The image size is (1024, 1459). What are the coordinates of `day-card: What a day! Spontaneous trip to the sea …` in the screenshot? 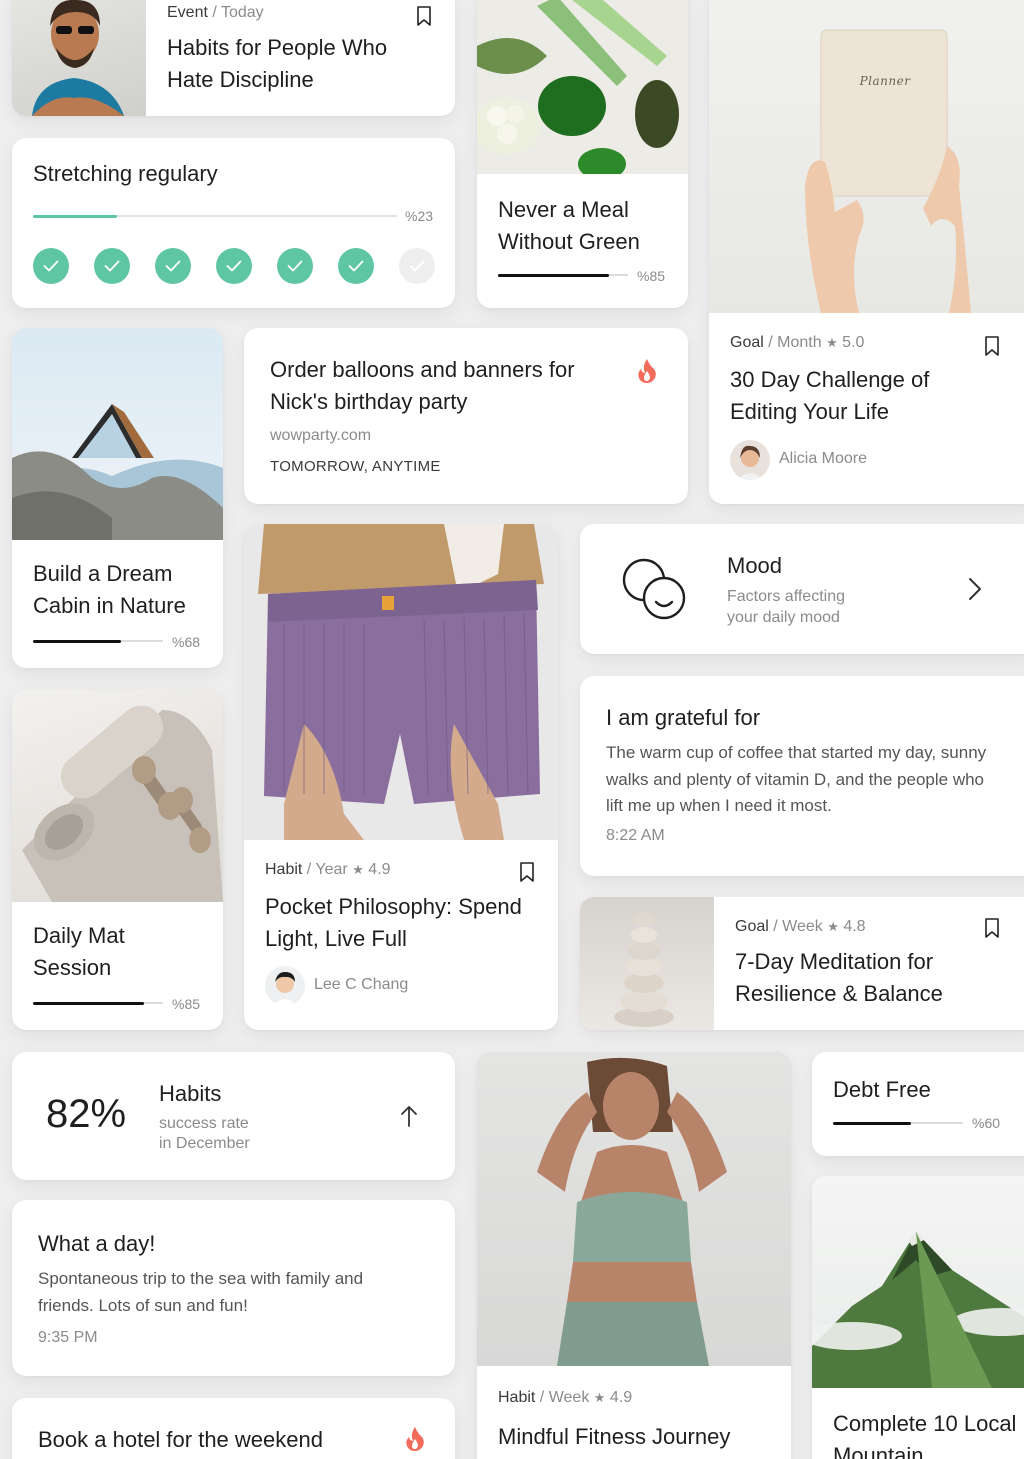 It's located at (233, 1288).